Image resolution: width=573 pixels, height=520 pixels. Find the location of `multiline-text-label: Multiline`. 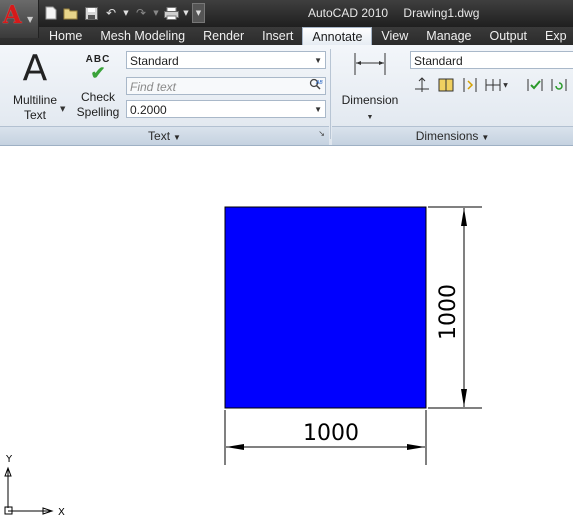

multiline-text-label: Multiline is located at coordinates (34, 100).